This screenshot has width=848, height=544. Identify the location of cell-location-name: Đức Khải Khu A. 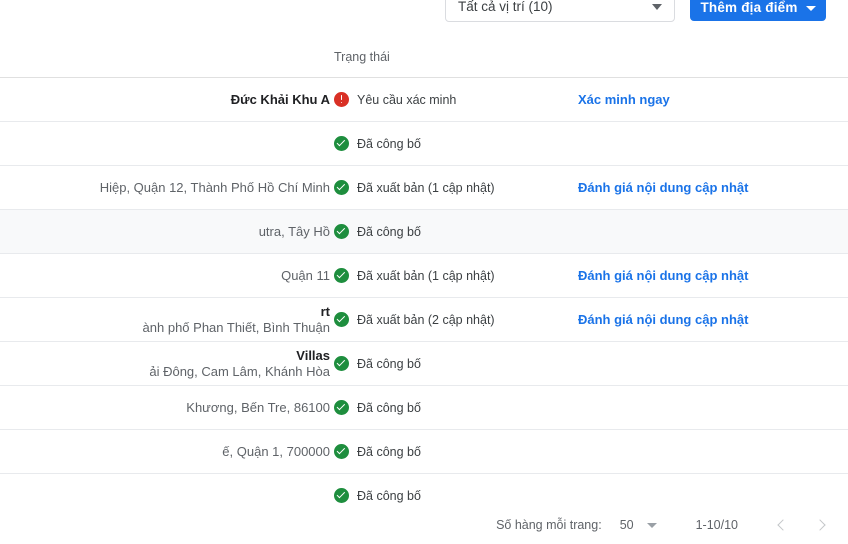
(165, 99).